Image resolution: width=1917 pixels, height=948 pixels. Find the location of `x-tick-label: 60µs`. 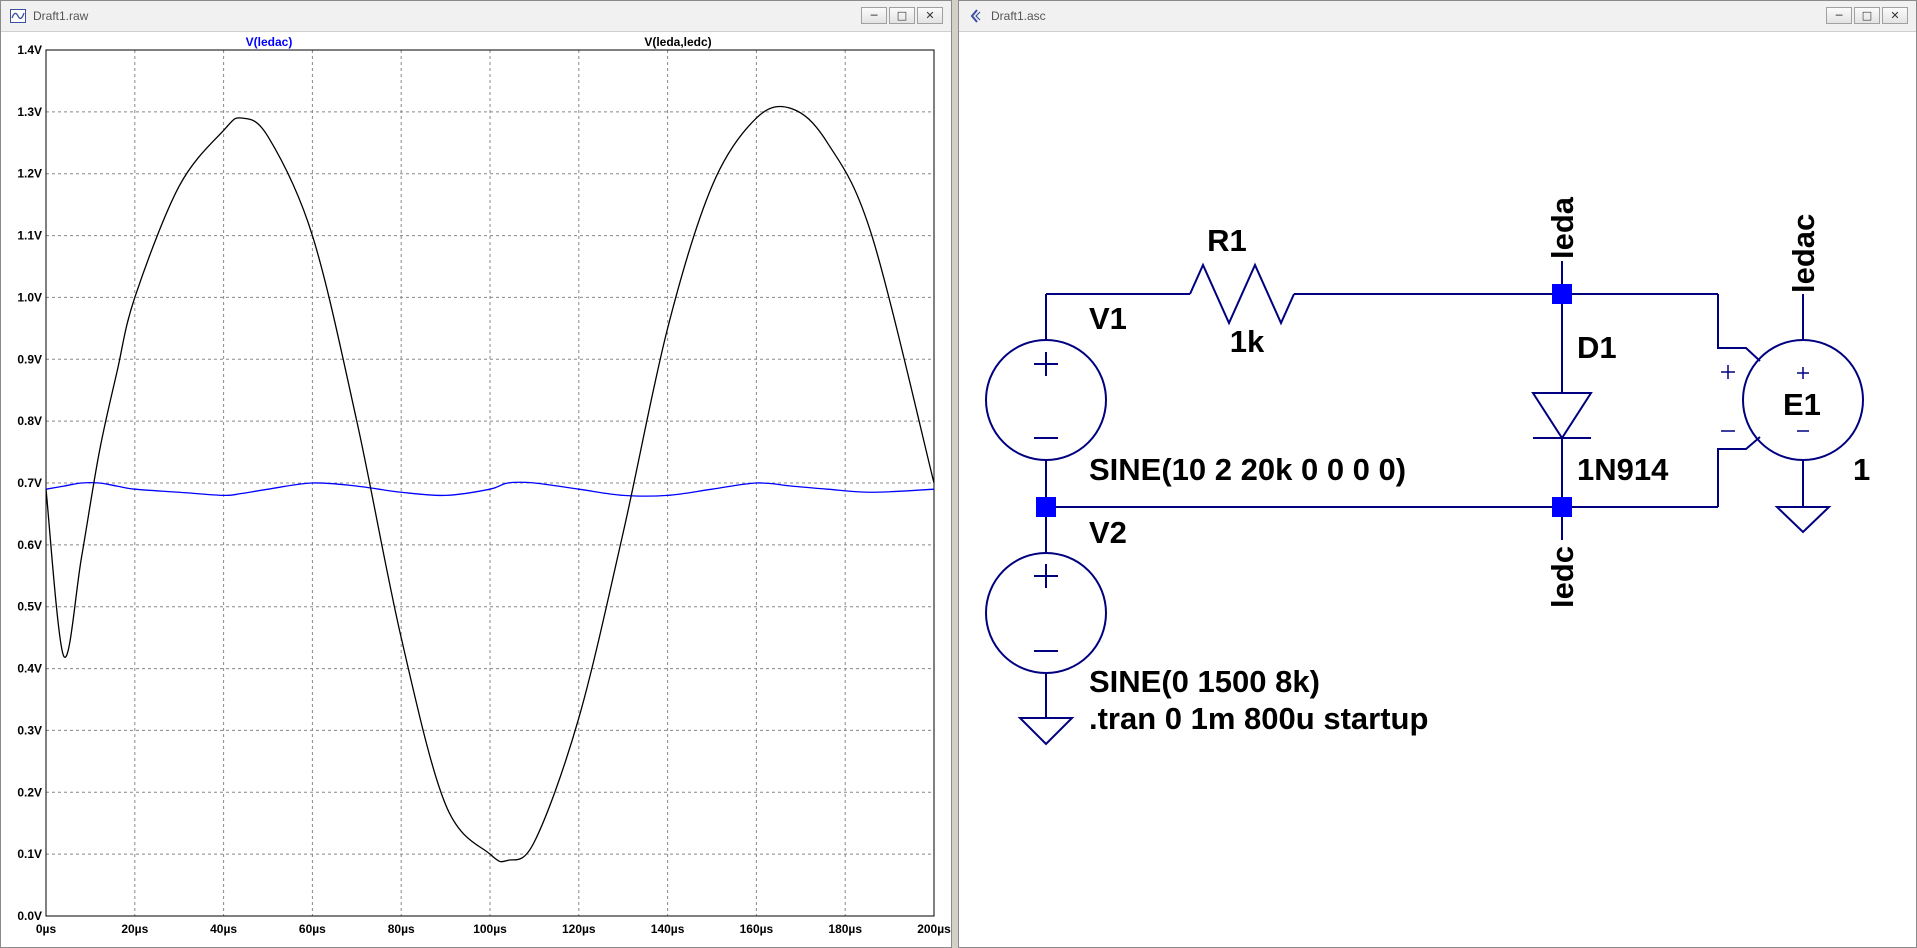

x-tick-label: 60µs is located at coordinates (312, 929).